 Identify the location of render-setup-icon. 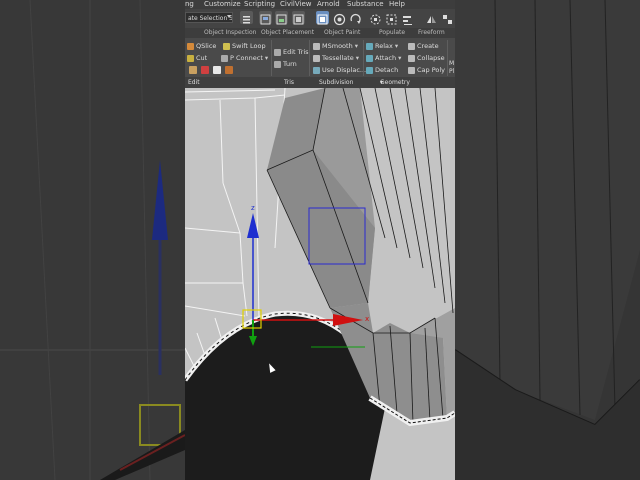
(298, 18).